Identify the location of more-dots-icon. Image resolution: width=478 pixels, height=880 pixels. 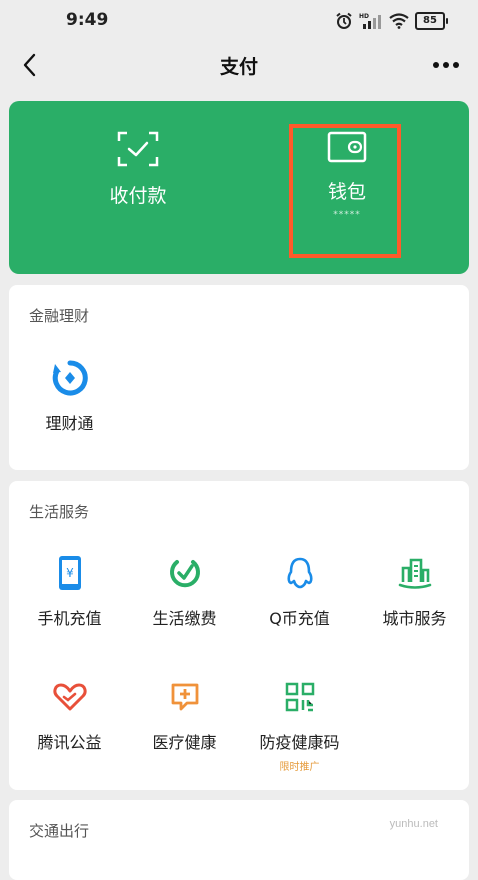
(446, 65).